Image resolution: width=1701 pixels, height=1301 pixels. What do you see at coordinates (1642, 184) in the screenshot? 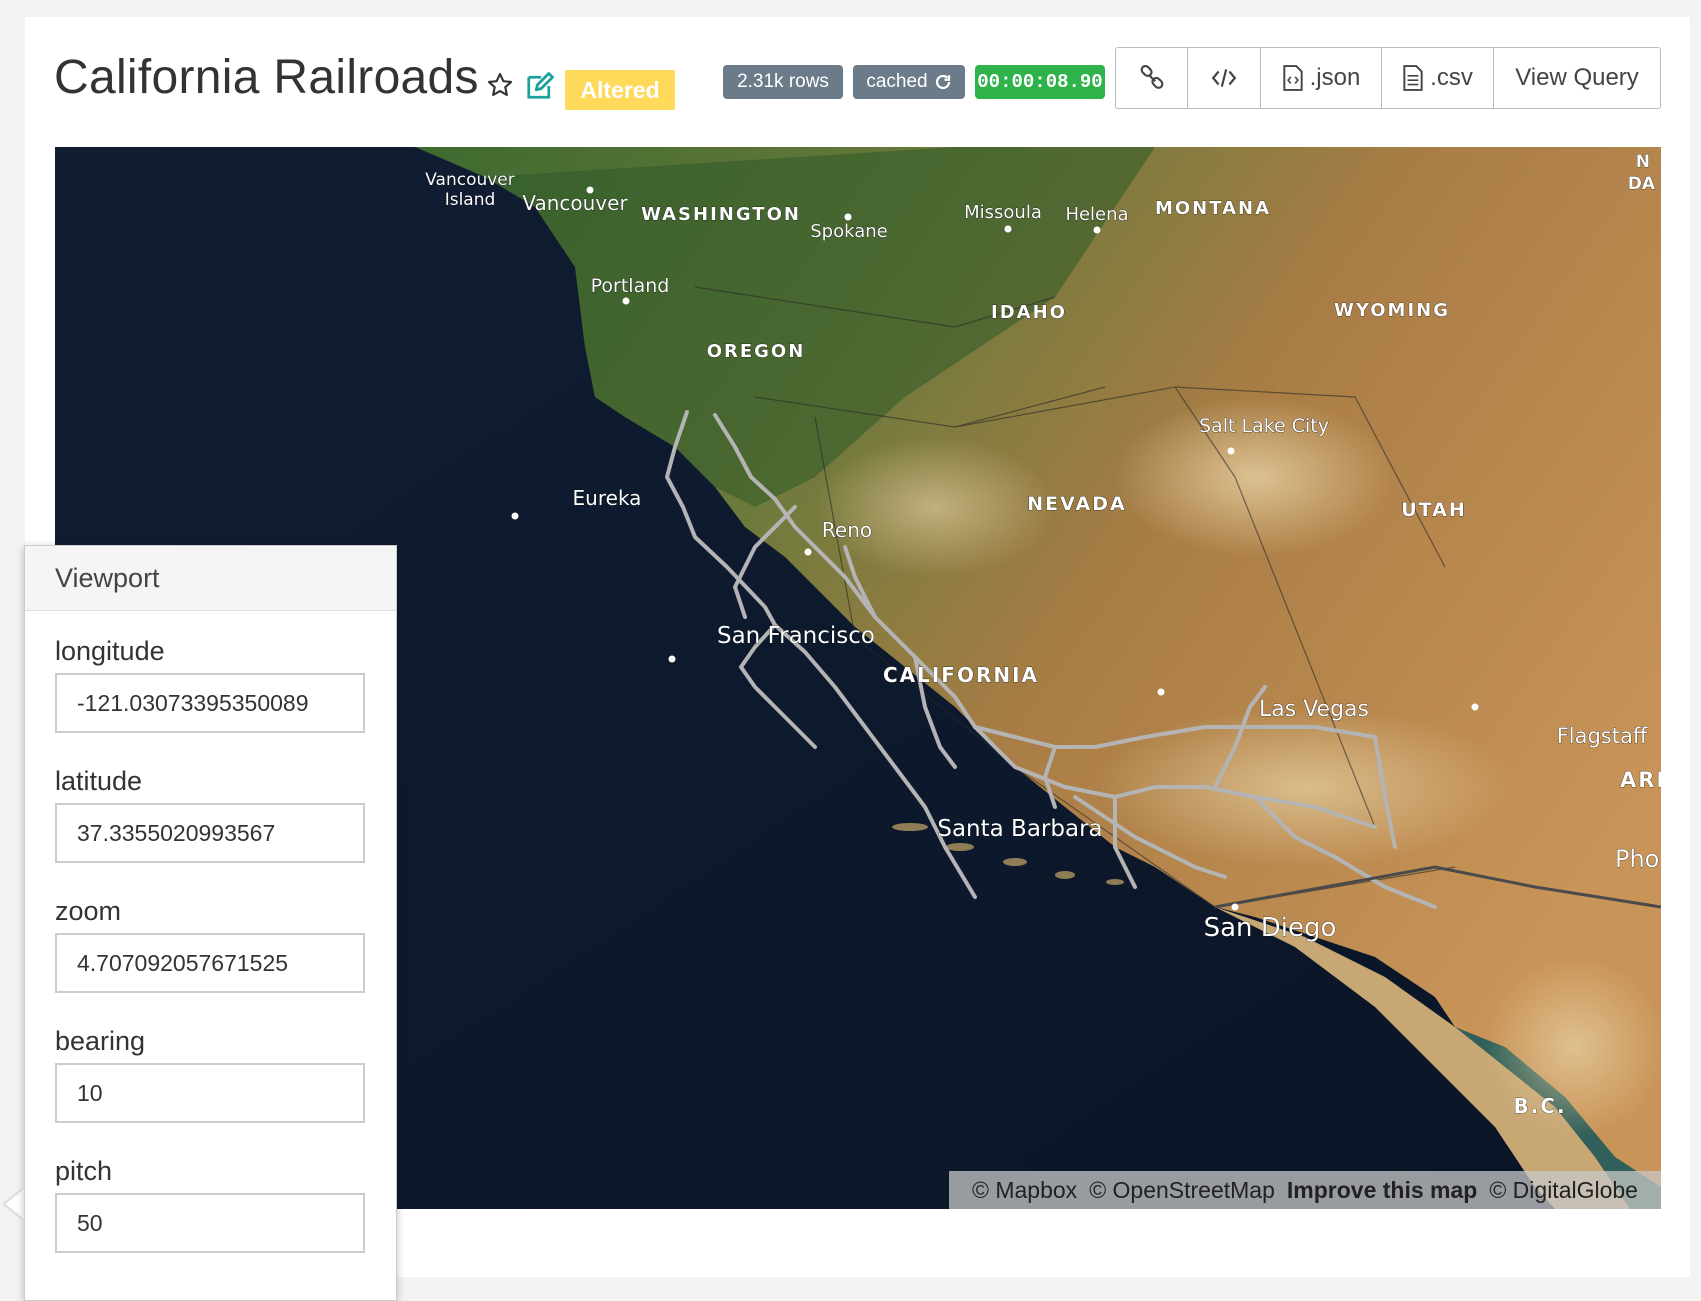
I see `label-north-dakota-2: DA` at bounding box center [1642, 184].